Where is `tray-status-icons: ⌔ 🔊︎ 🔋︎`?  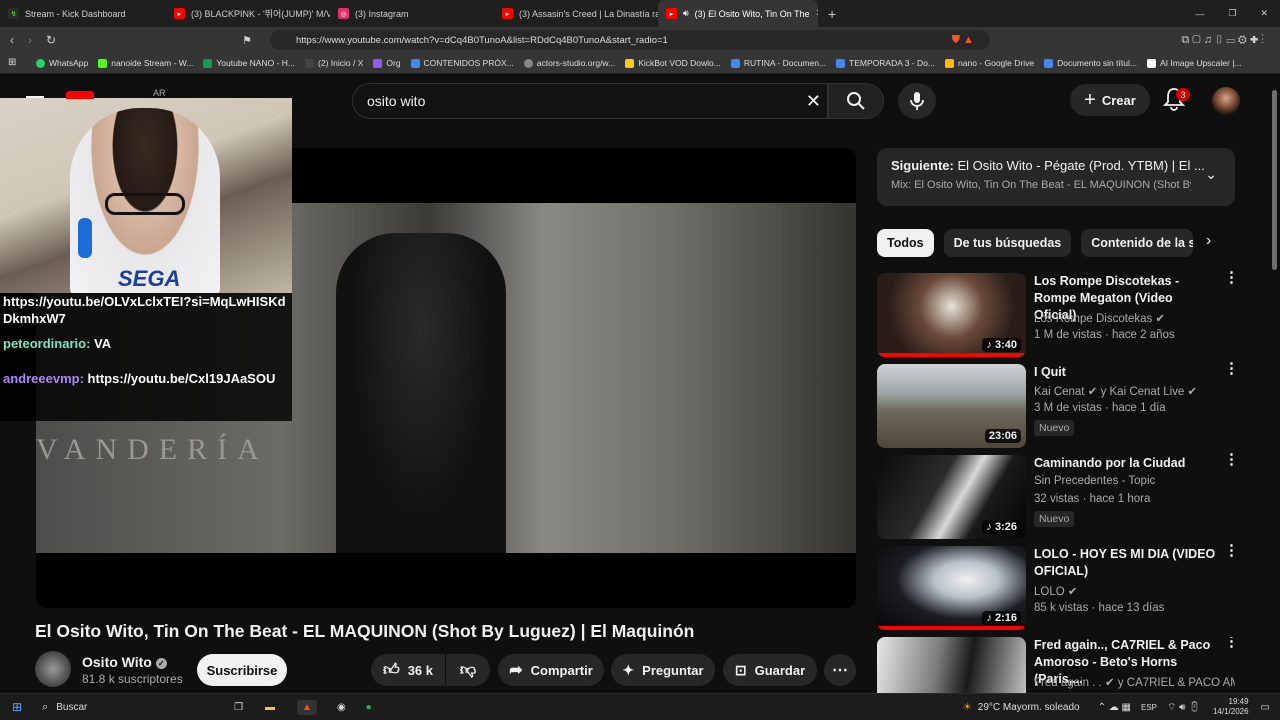 tray-status-icons: ⌔ 🔊︎ 🔋︎ is located at coordinates (1184, 707).